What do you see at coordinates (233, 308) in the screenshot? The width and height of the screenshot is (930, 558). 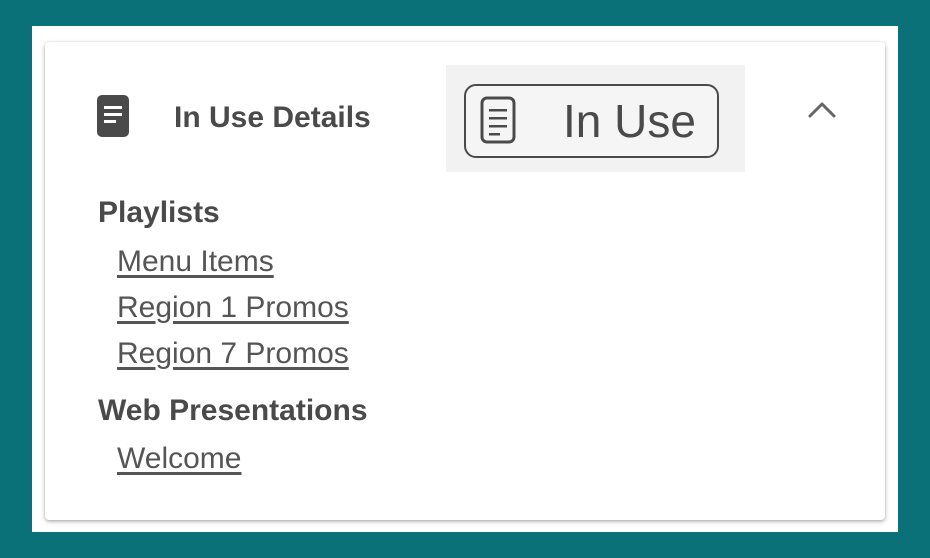 I see `playlist-link-region-1-promos: Region 1 Promos` at bounding box center [233, 308].